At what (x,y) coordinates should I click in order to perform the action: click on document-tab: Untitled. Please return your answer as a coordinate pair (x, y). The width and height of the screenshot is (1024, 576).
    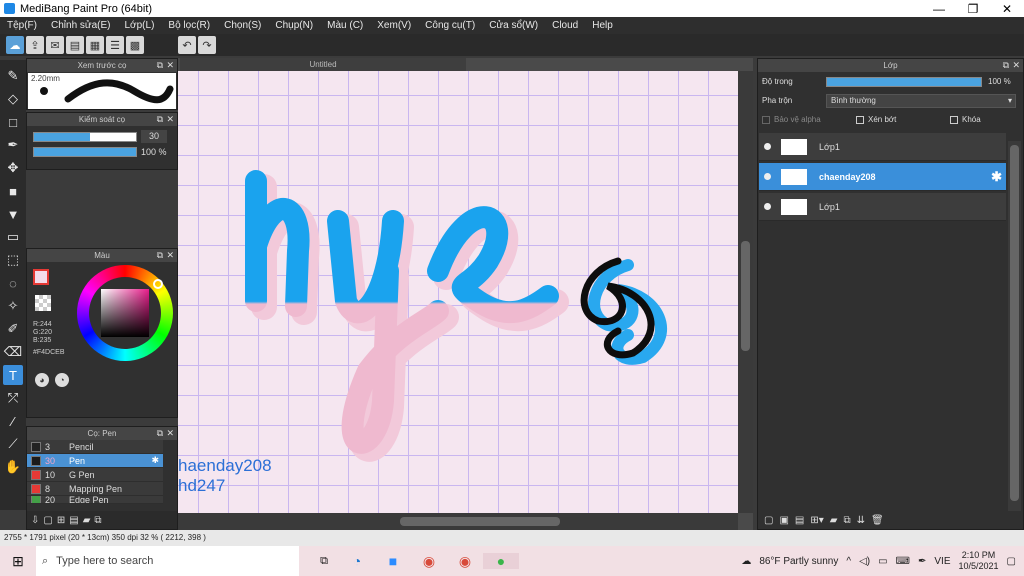
    Looking at the image, I should click on (323, 64).